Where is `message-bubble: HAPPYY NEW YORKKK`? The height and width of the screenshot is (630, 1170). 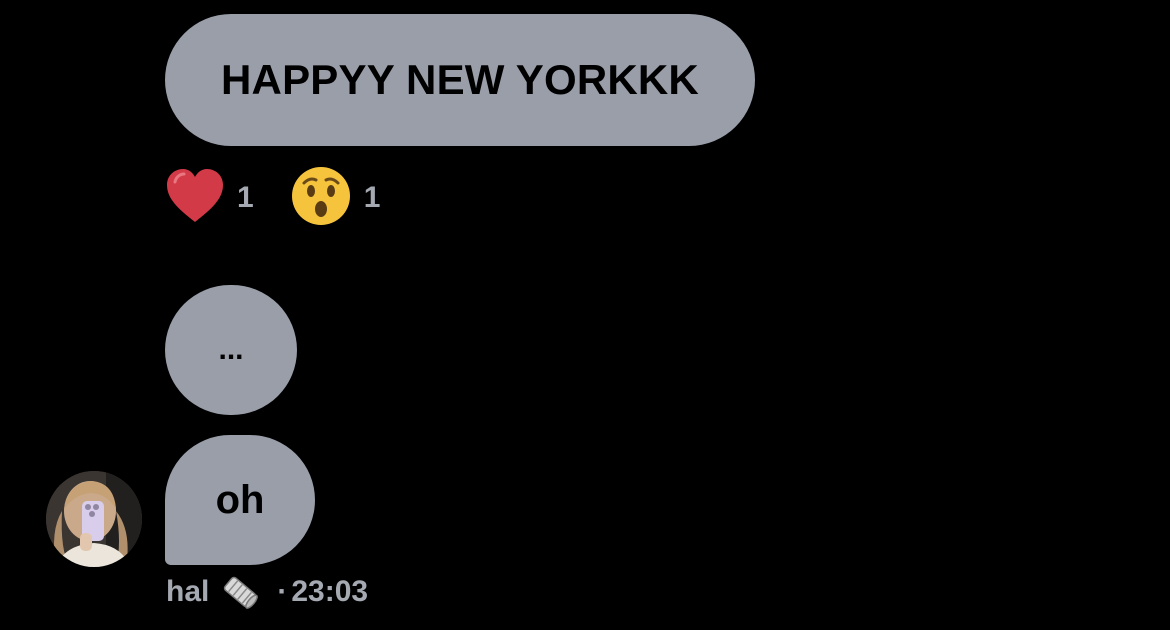 message-bubble: HAPPYY NEW YORKKK is located at coordinates (460, 80).